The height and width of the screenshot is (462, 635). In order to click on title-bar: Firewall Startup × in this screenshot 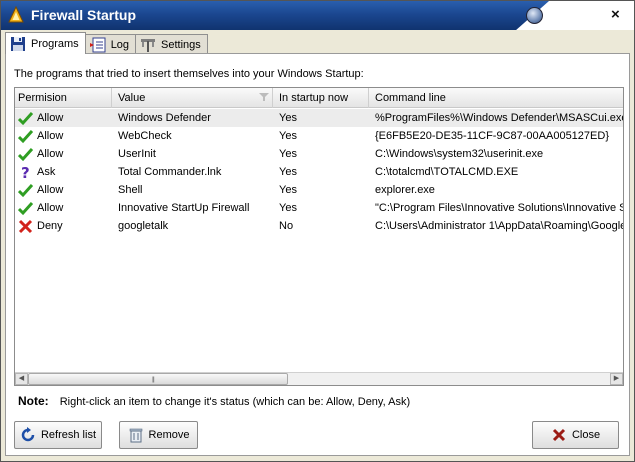, I will do `click(317, 15)`.